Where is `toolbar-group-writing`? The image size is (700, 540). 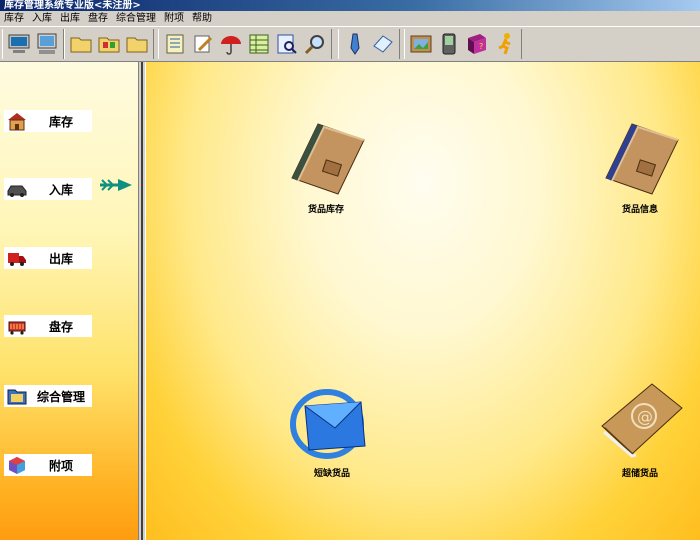 toolbar-group-writing is located at coordinates (369, 44).